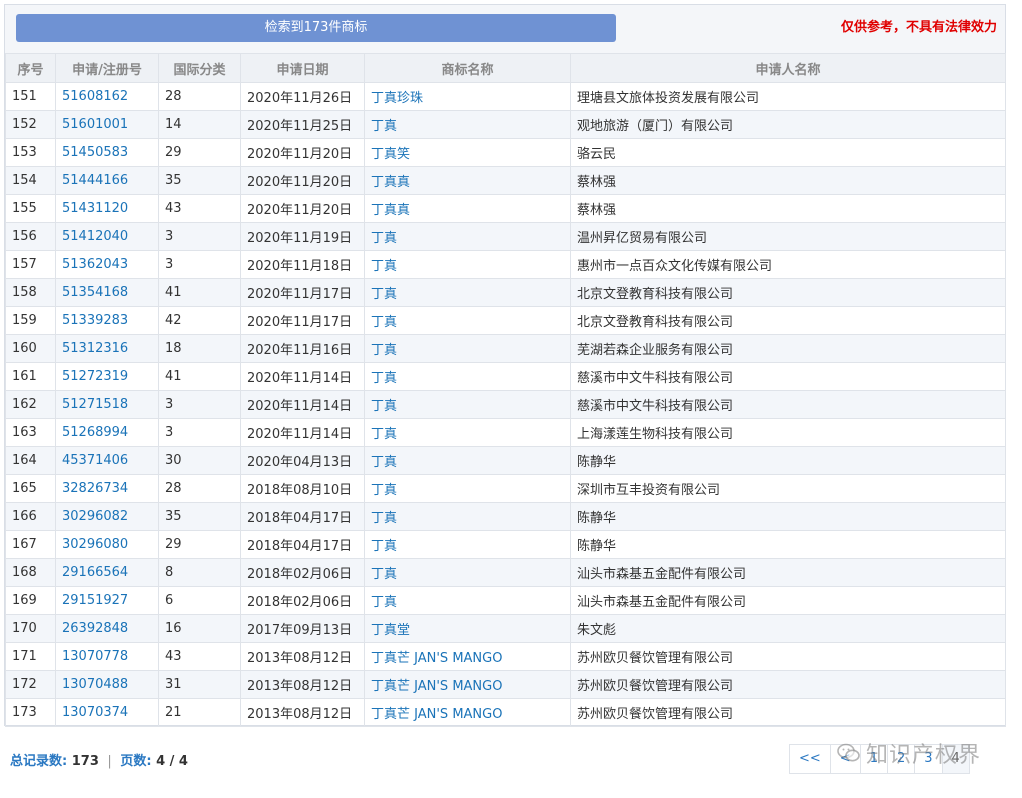 The width and height of the screenshot is (1022, 798). I want to click on col-header-index: 序号, so click(30, 68).